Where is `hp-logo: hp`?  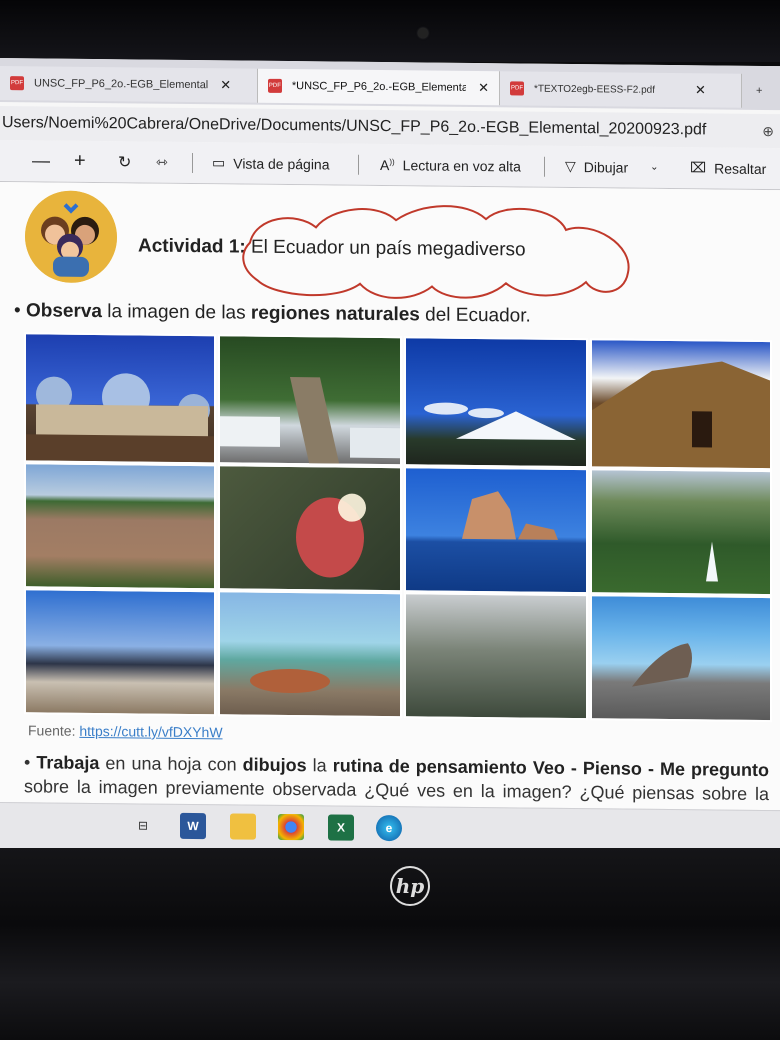
hp-logo: hp is located at coordinates (410, 886).